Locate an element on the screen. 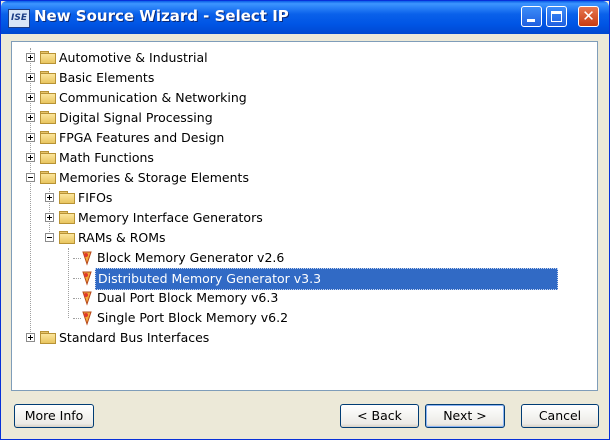 This screenshot has height=440, width=610. maximize-button is located at coordinates (556, 16).